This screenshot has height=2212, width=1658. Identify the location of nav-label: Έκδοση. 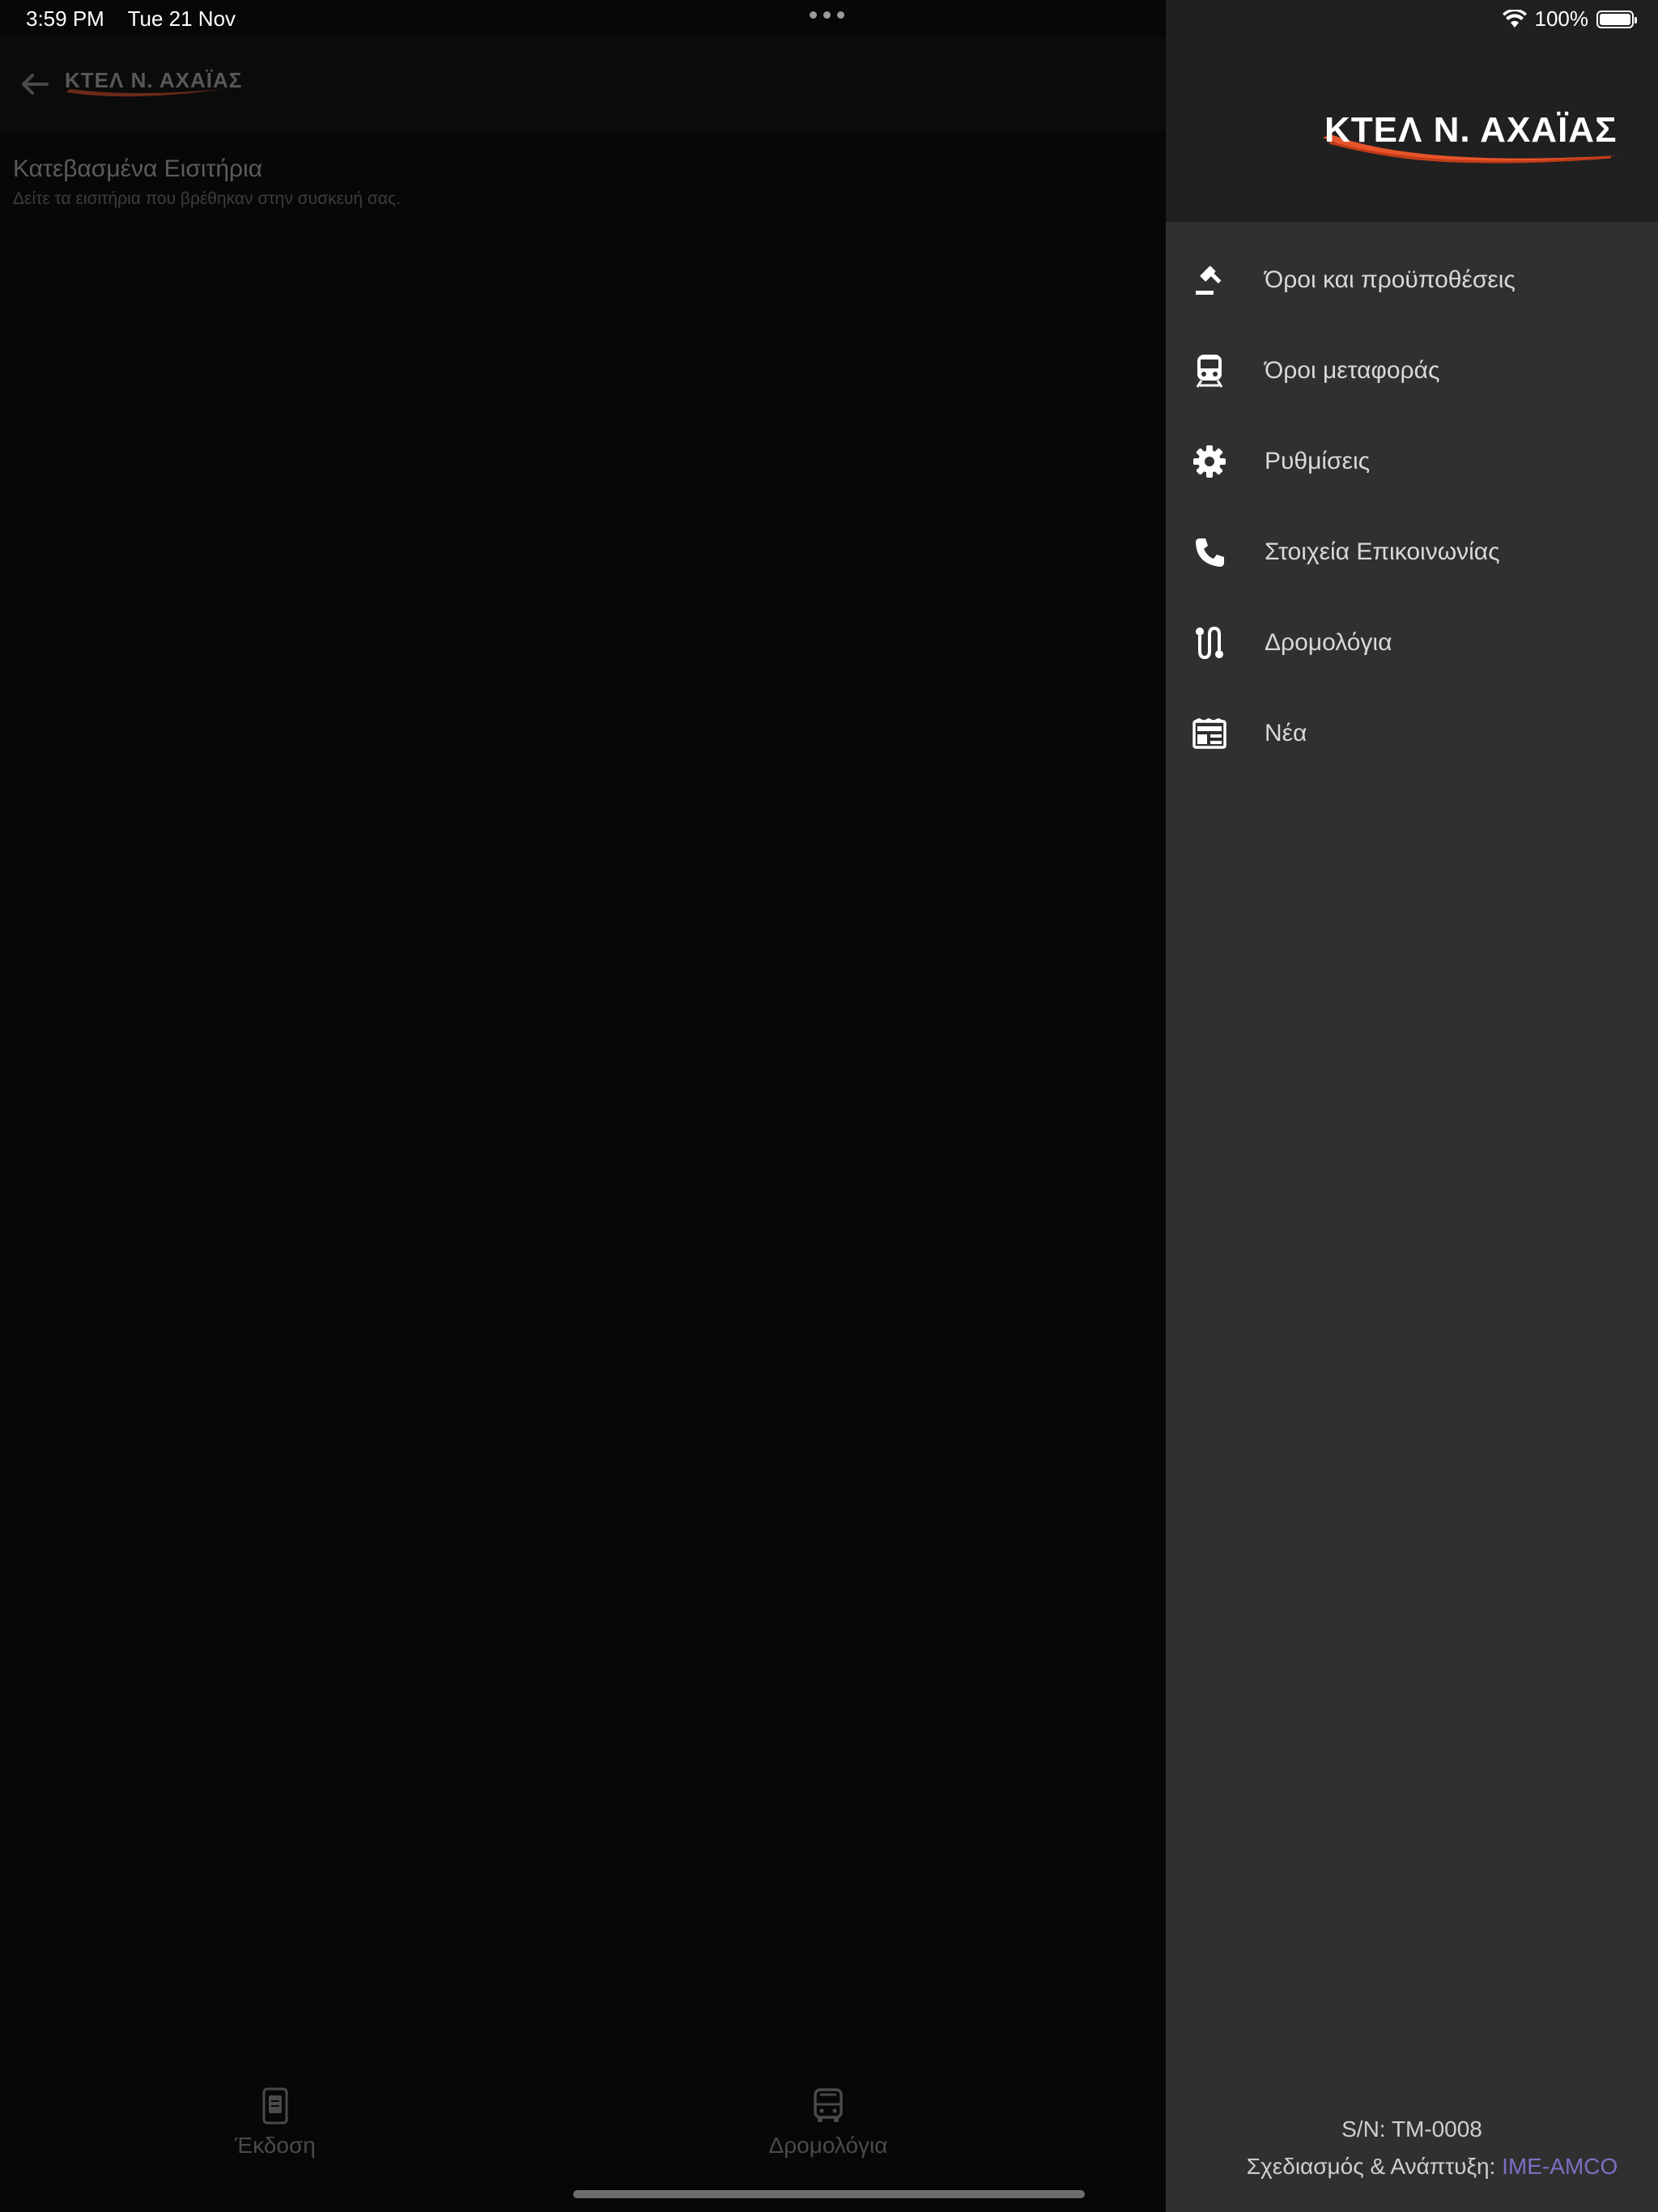
(275, 2146).